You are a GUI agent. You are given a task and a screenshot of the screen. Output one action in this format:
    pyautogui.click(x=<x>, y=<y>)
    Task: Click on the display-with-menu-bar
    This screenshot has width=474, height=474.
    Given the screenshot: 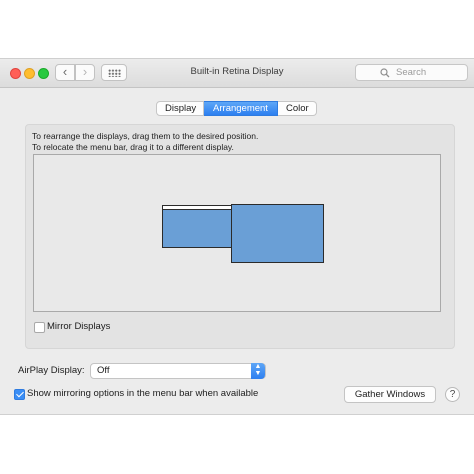 What is the action you would take?
    pyautogui.click(x=197, y=226)
    